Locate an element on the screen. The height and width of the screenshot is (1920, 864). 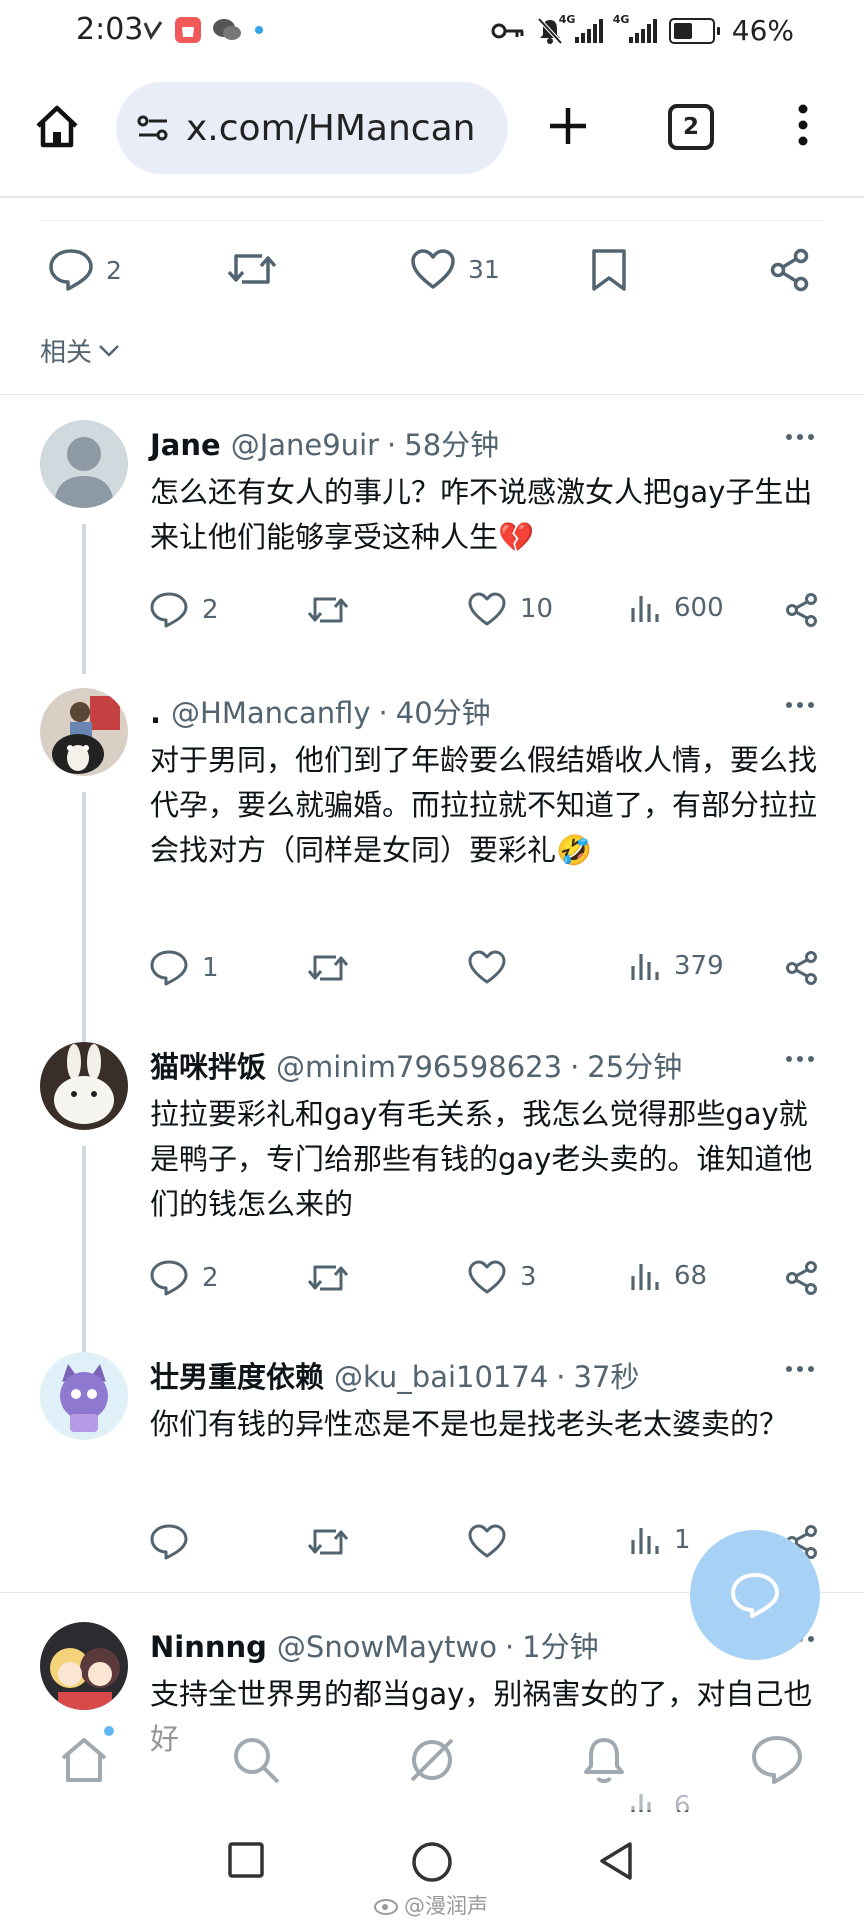
views-count: 600 is located at coordinates (699, 608).